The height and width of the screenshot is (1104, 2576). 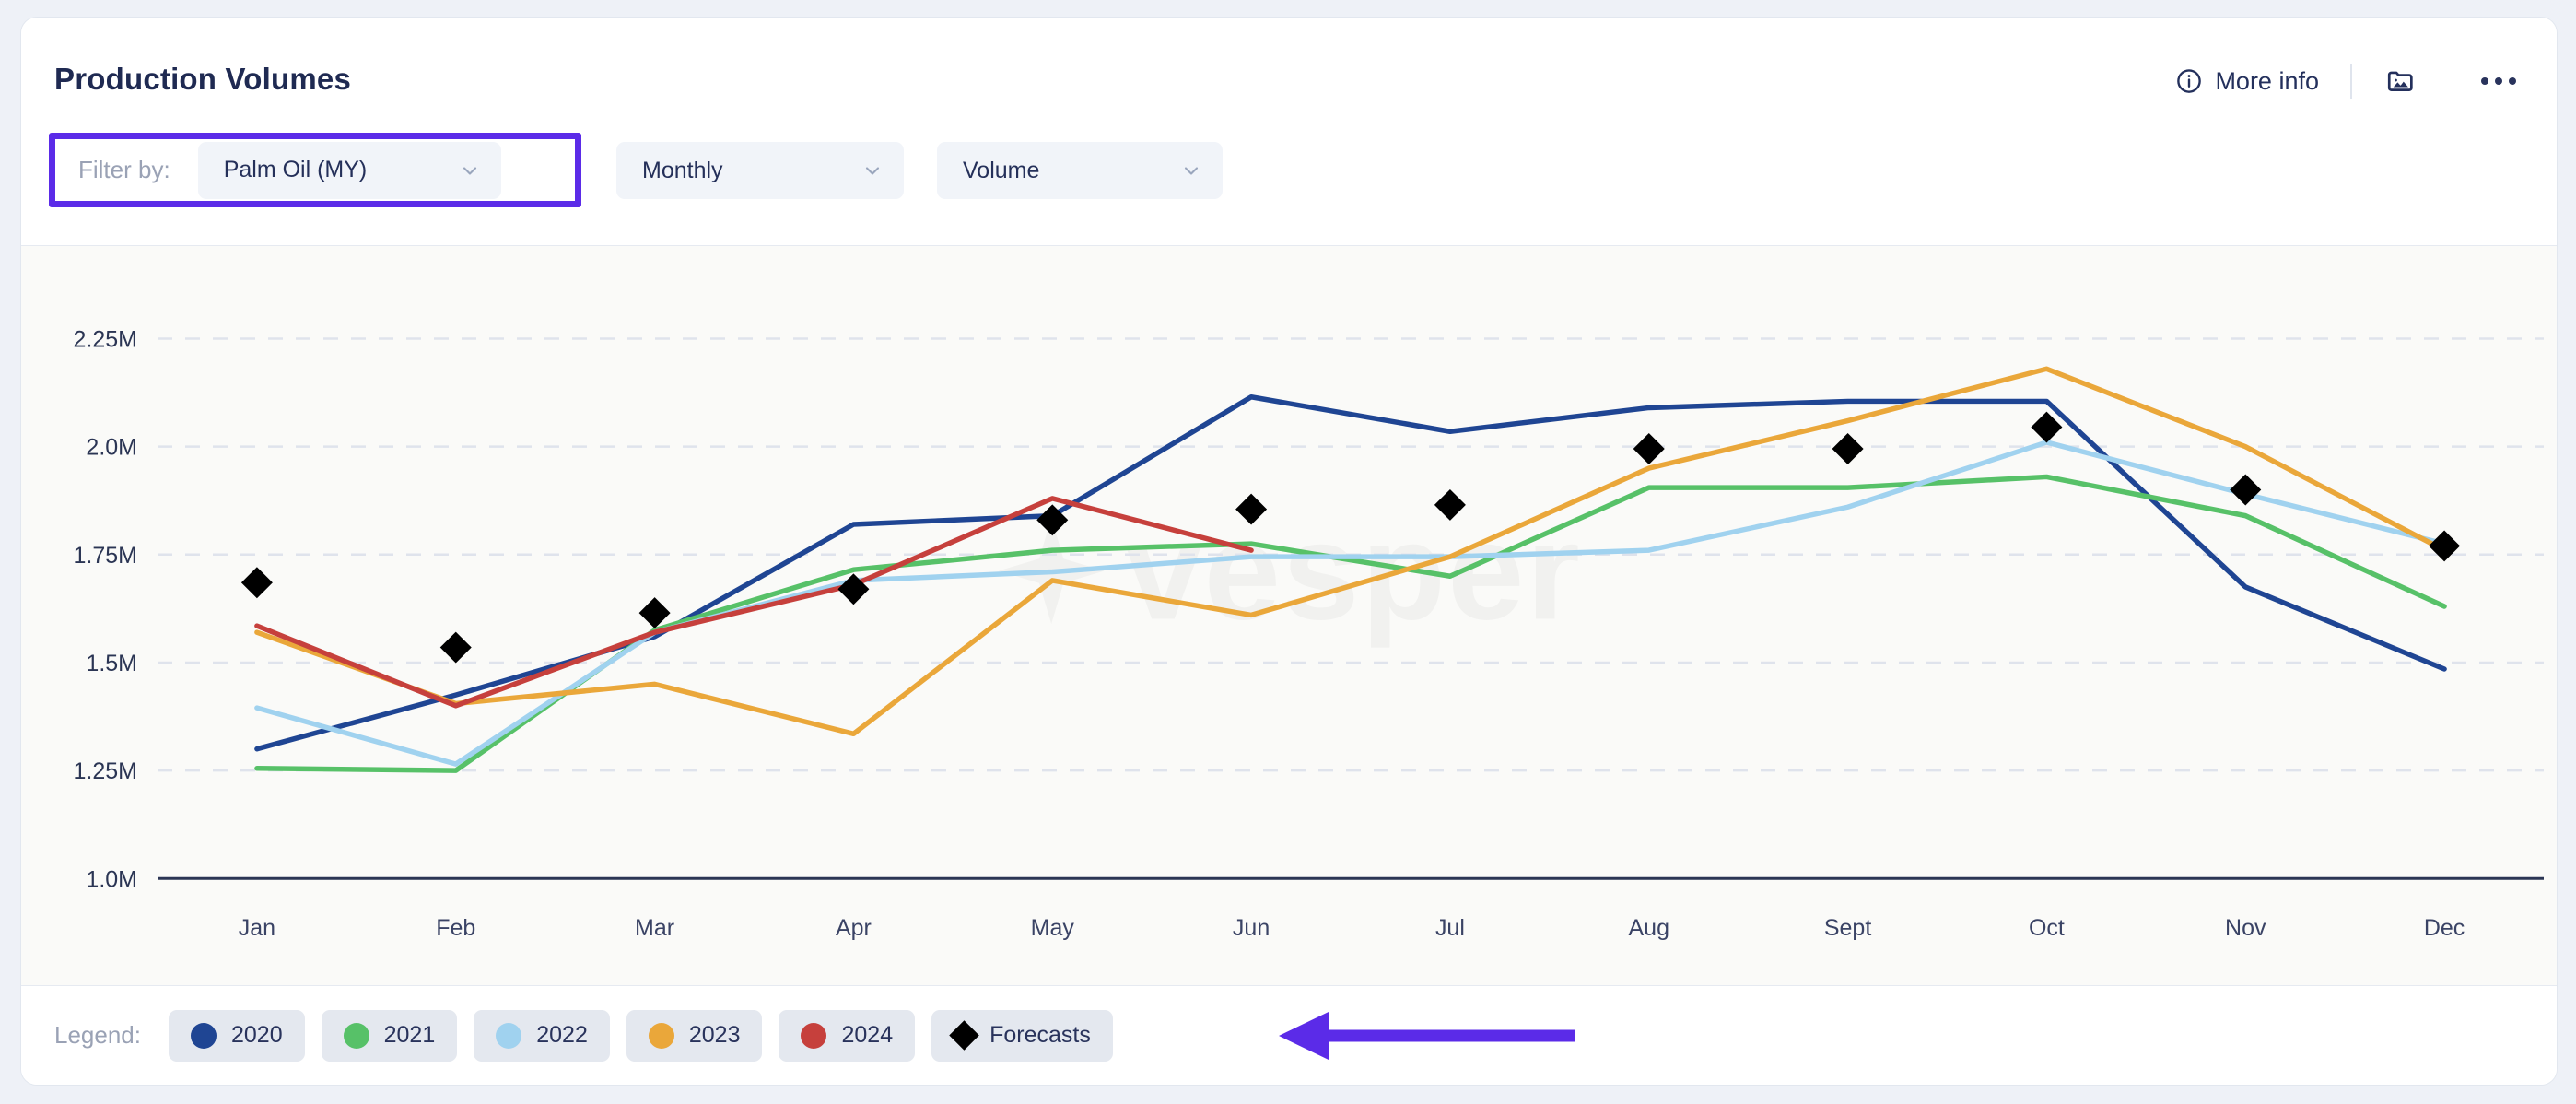 What do you see at coordinates (1847, 928) in the screenshot?
I see `x-axis-tick-label: Sept` at bounding box center [1847, 928].